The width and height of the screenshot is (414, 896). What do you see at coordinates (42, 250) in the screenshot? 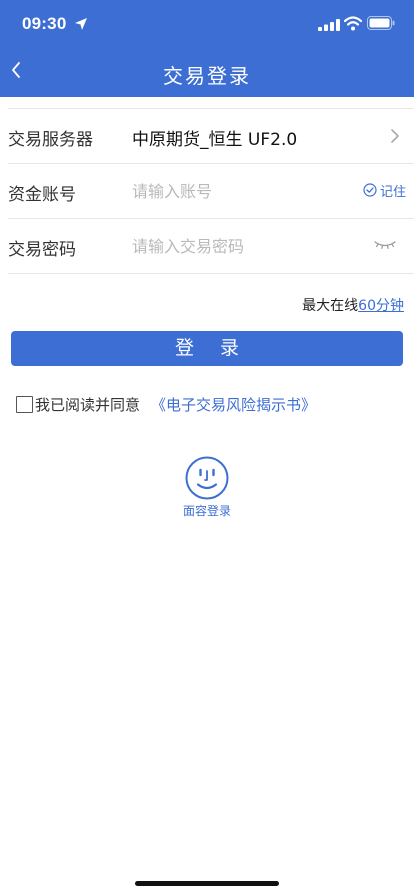
I see `password-label: 交易密码` at bounding box center [42, 250].